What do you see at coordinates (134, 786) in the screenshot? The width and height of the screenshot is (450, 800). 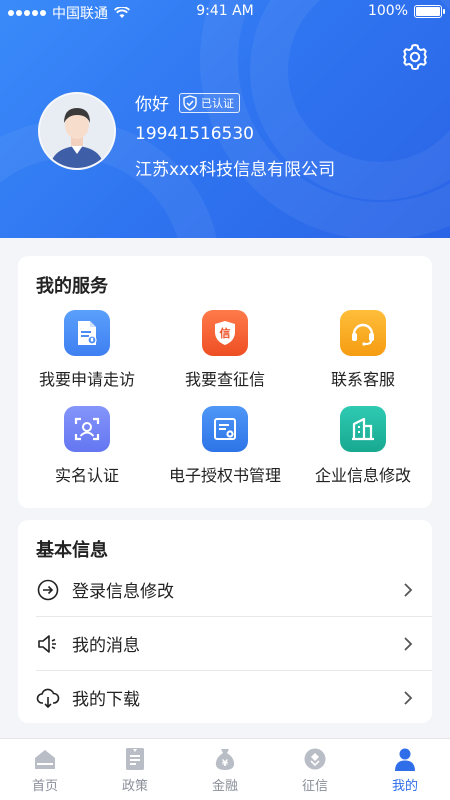 I see `tab-label: 政策` at bounding box center [134, 786].